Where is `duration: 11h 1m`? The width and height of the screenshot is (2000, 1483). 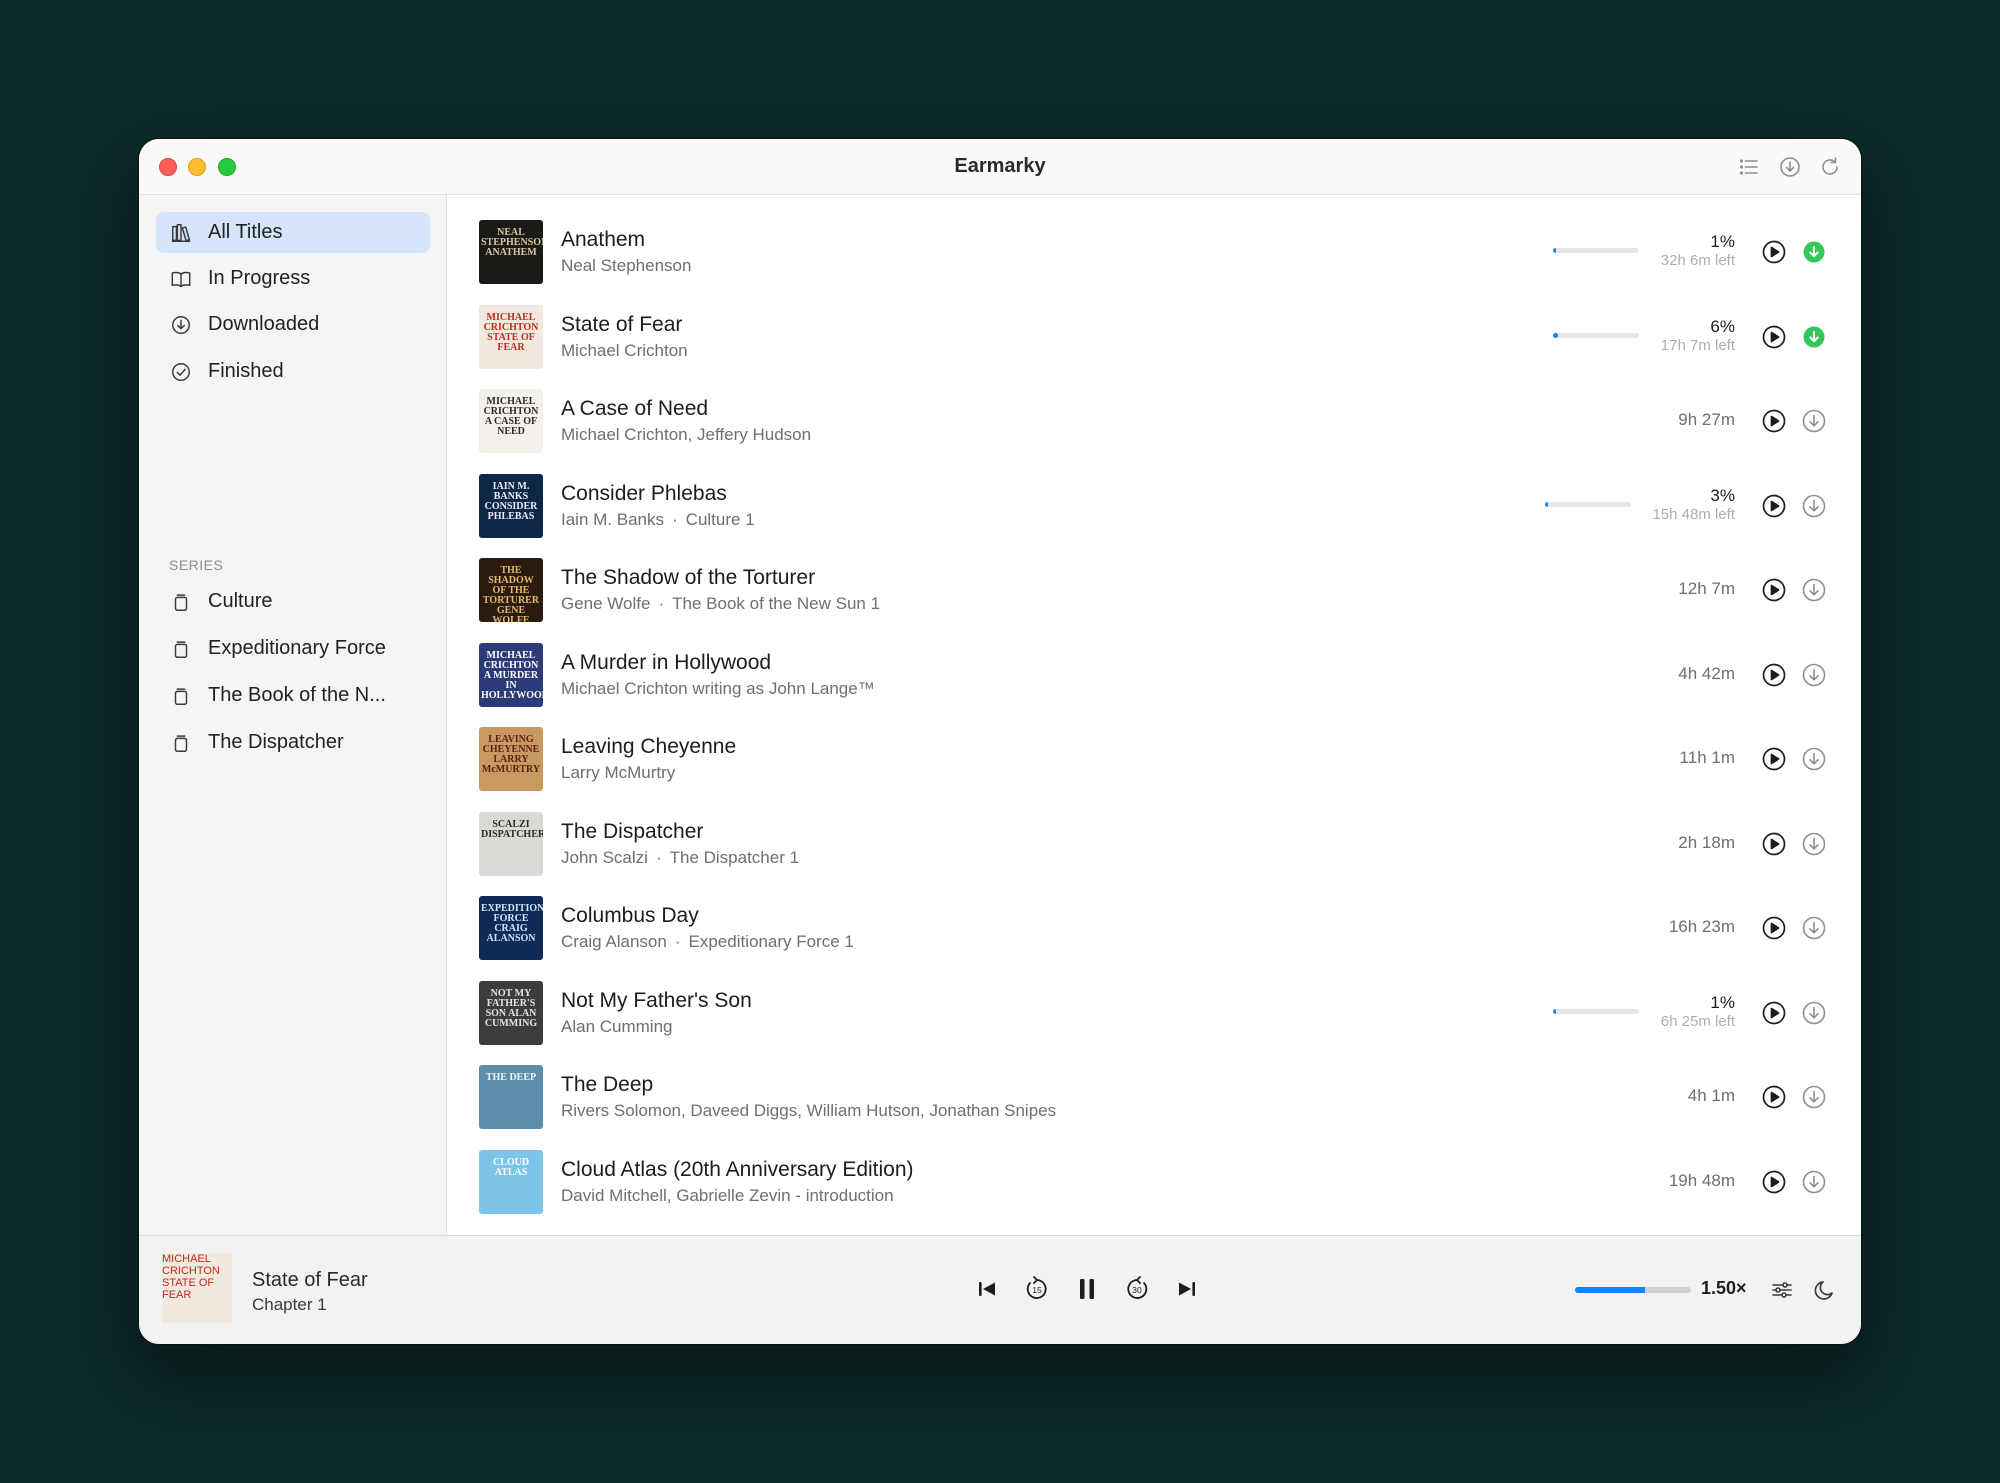 duration: 11h 1m is located at coordinates (1707, 757).